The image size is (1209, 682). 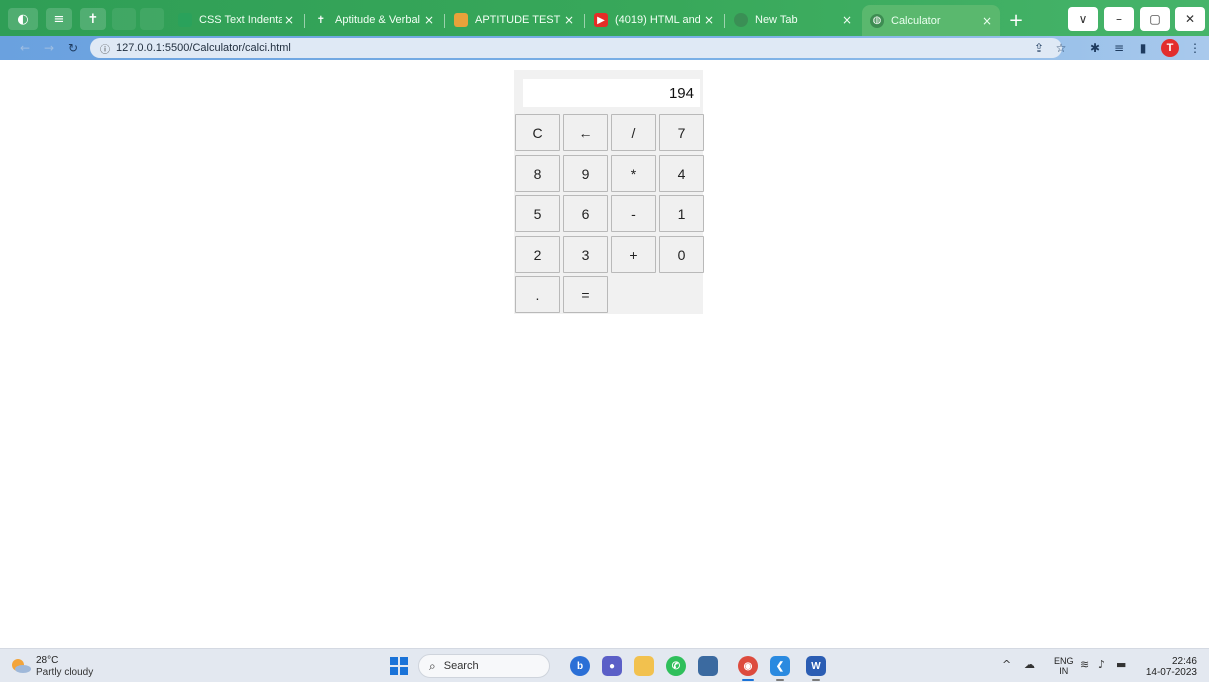 What do you see at coordinates (1061, 48) in the screenshot?
I see `bookmark-star-icon: ☆` at bounding box center [1061, 48].